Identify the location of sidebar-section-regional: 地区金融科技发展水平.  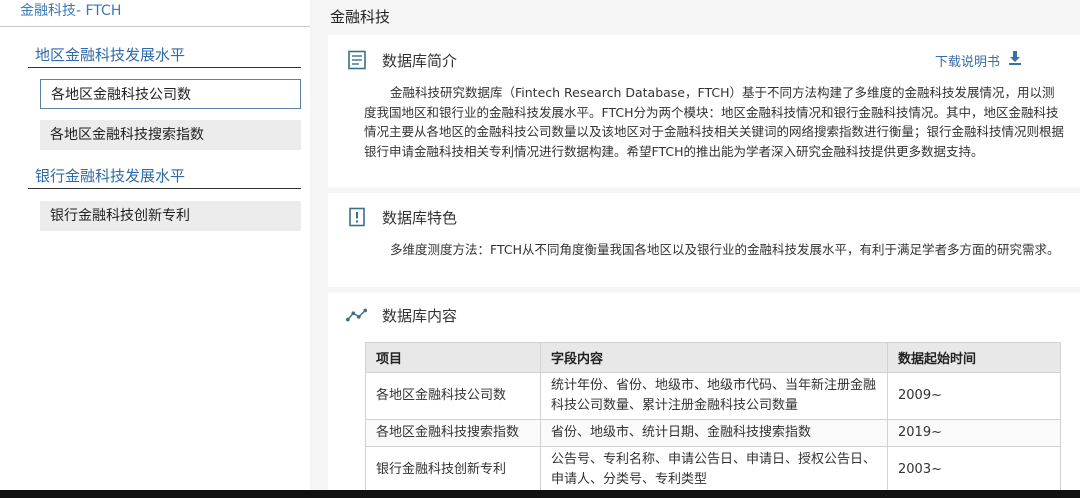
(110, 54).